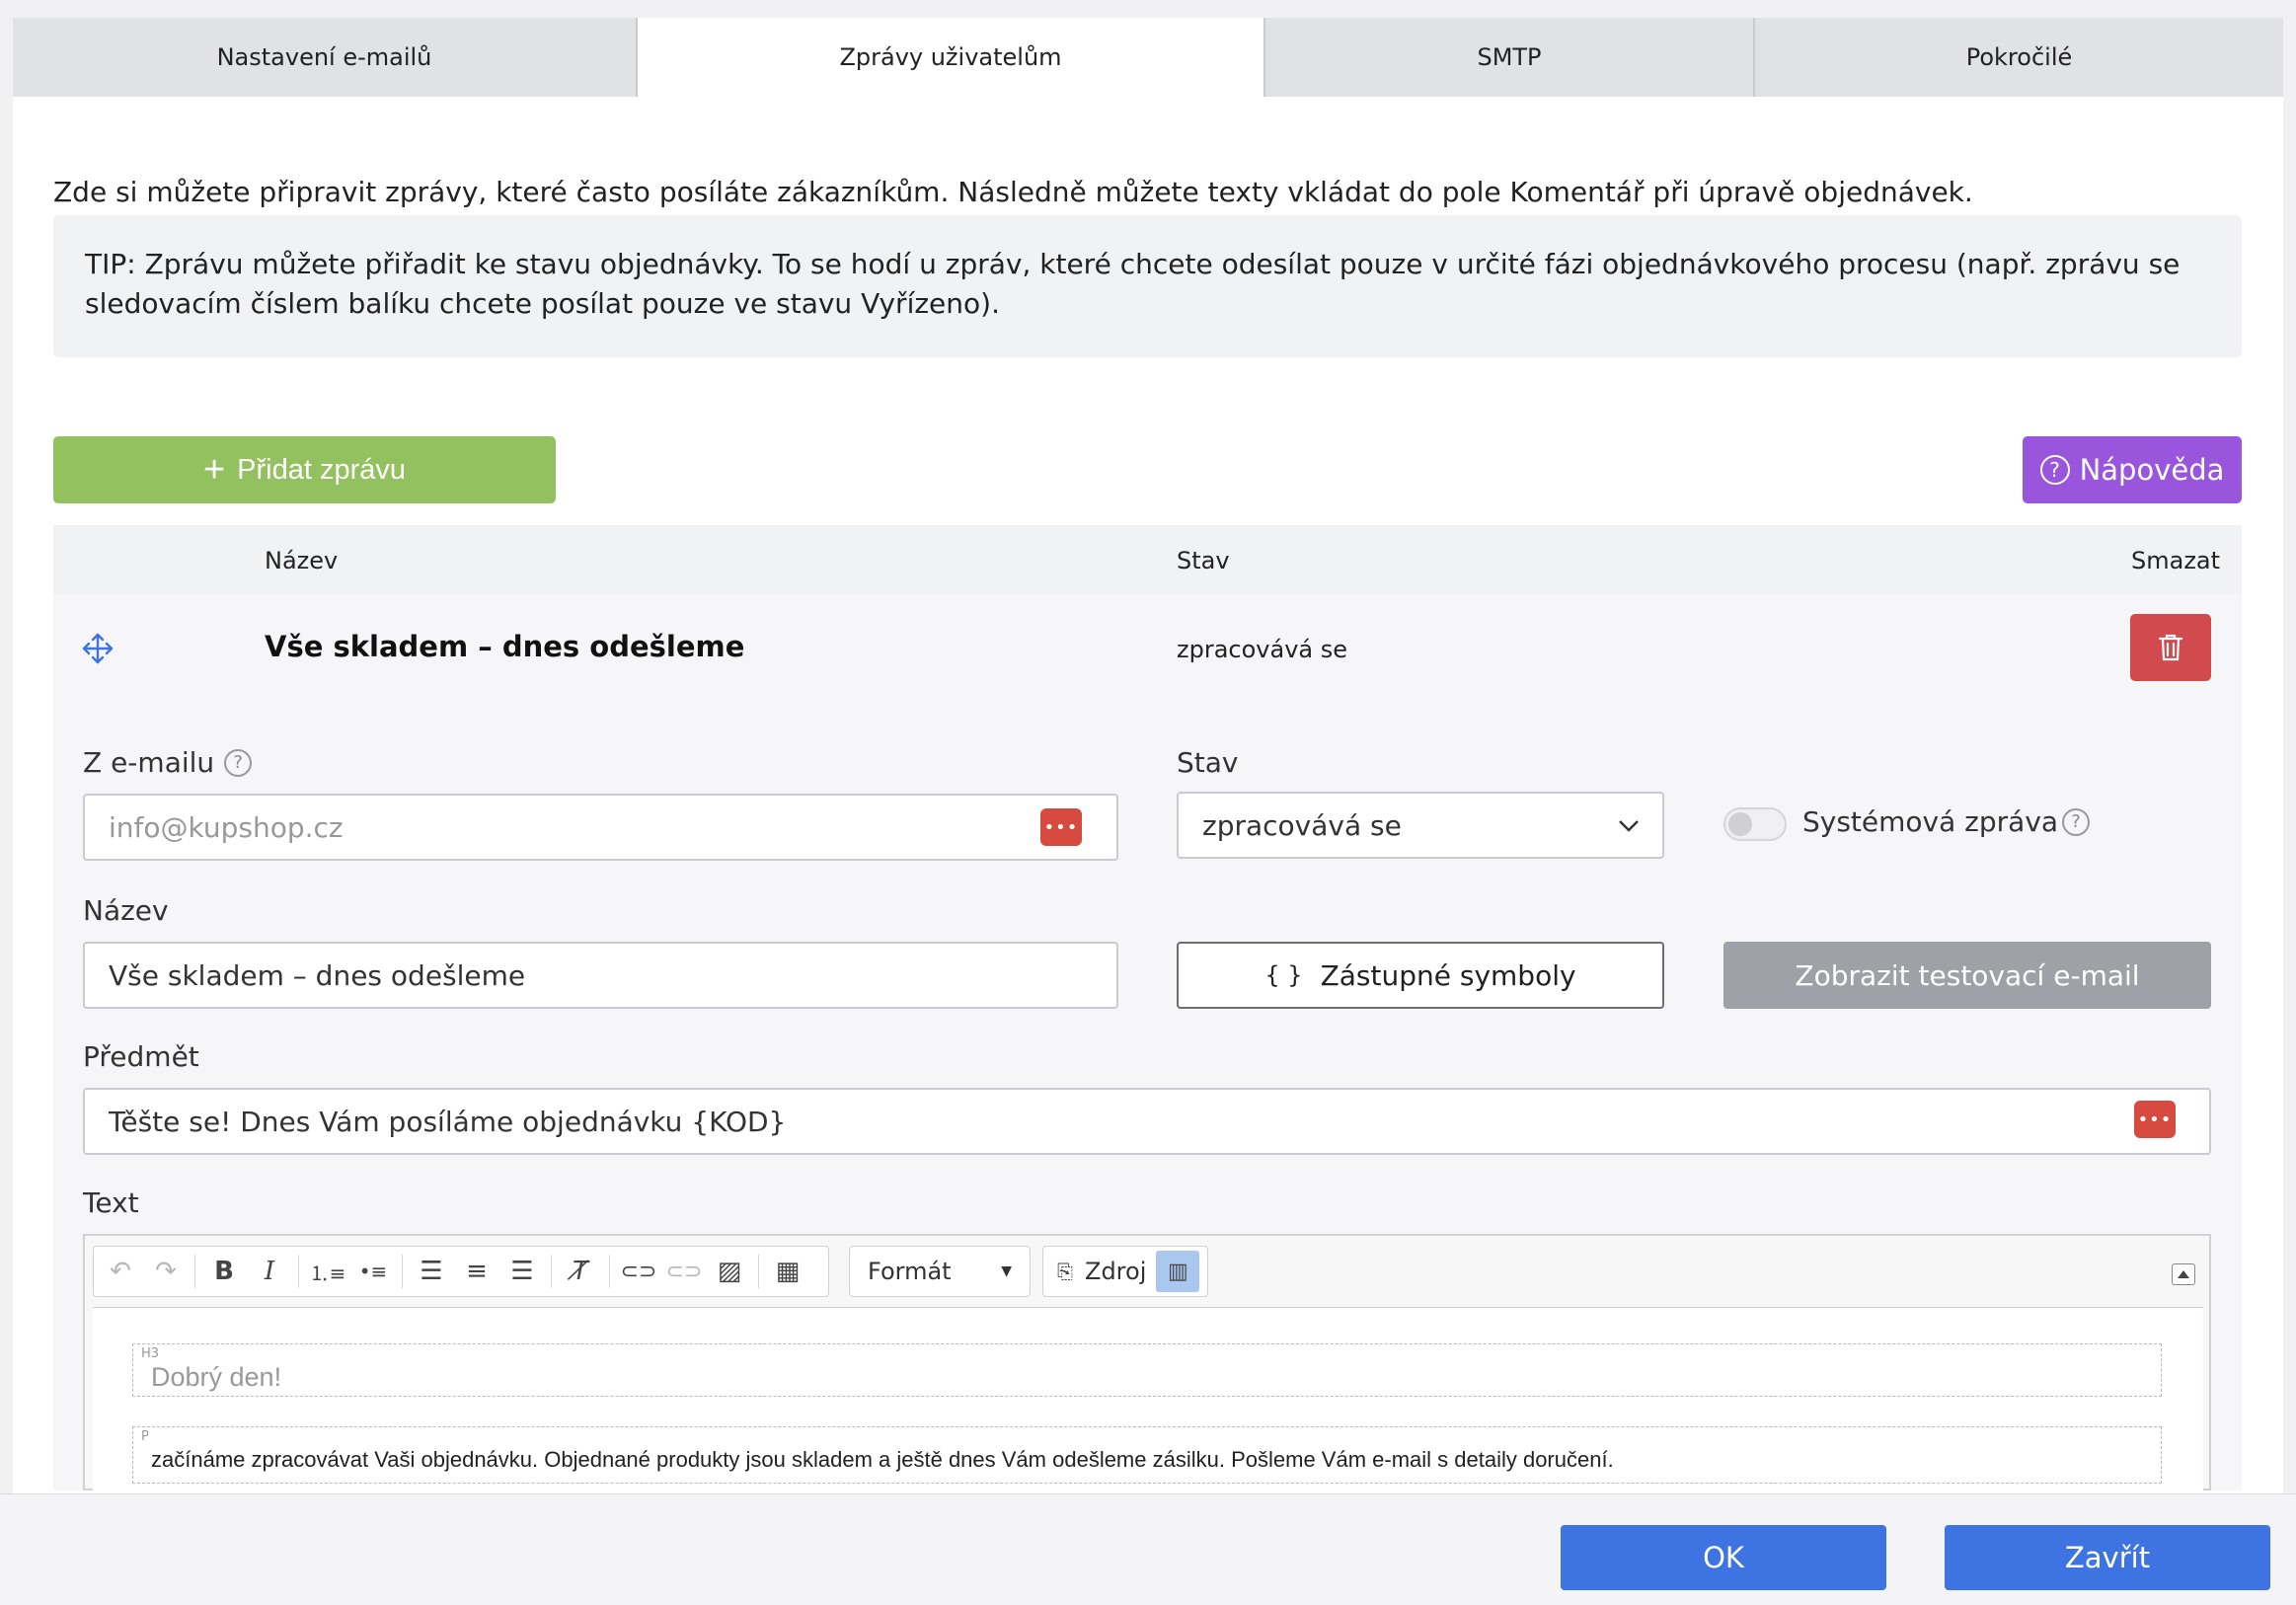 Image resolution: width=2296 pixels, height=1605 pixels. I want to click on placeholders-label: Zástupné symboly, so click(1448, 975).